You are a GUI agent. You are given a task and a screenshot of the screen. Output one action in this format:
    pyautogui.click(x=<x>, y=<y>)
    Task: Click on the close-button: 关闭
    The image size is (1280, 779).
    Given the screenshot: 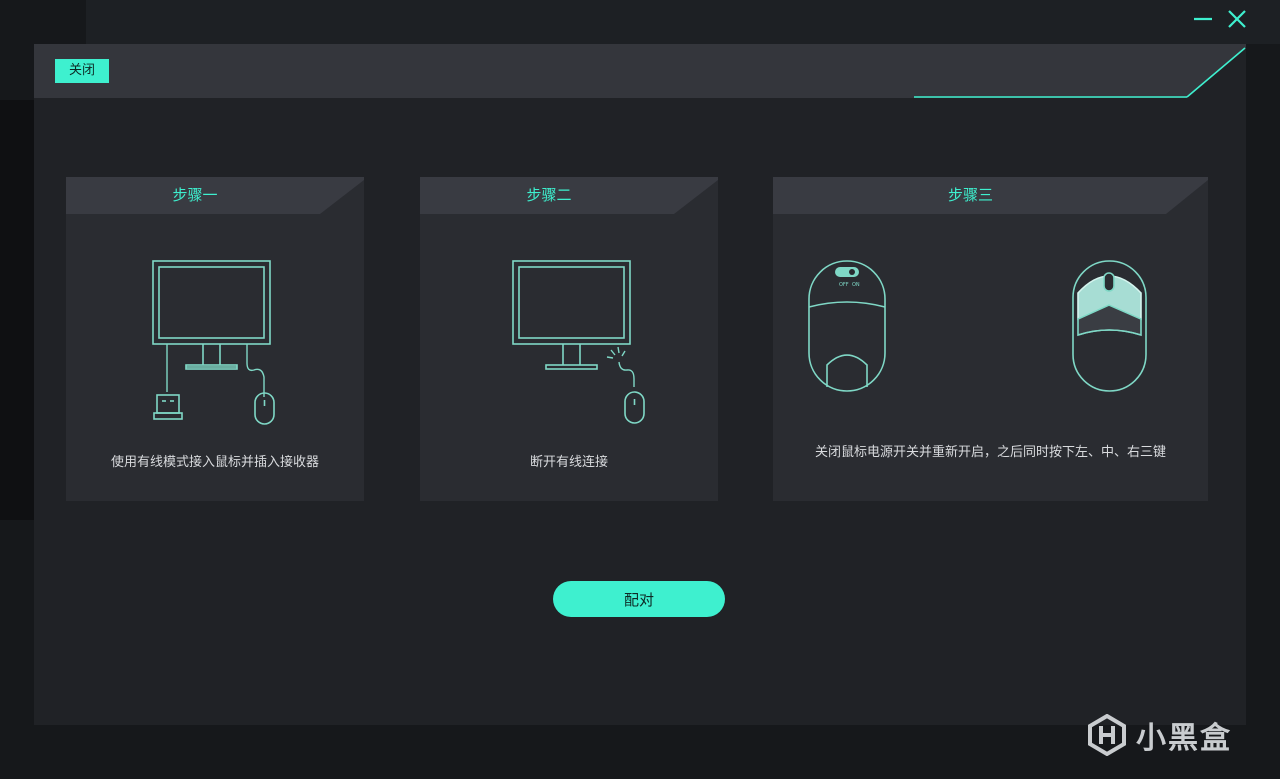 What is the action you would take?
    pyautogui.click(x=82, y=71)
    